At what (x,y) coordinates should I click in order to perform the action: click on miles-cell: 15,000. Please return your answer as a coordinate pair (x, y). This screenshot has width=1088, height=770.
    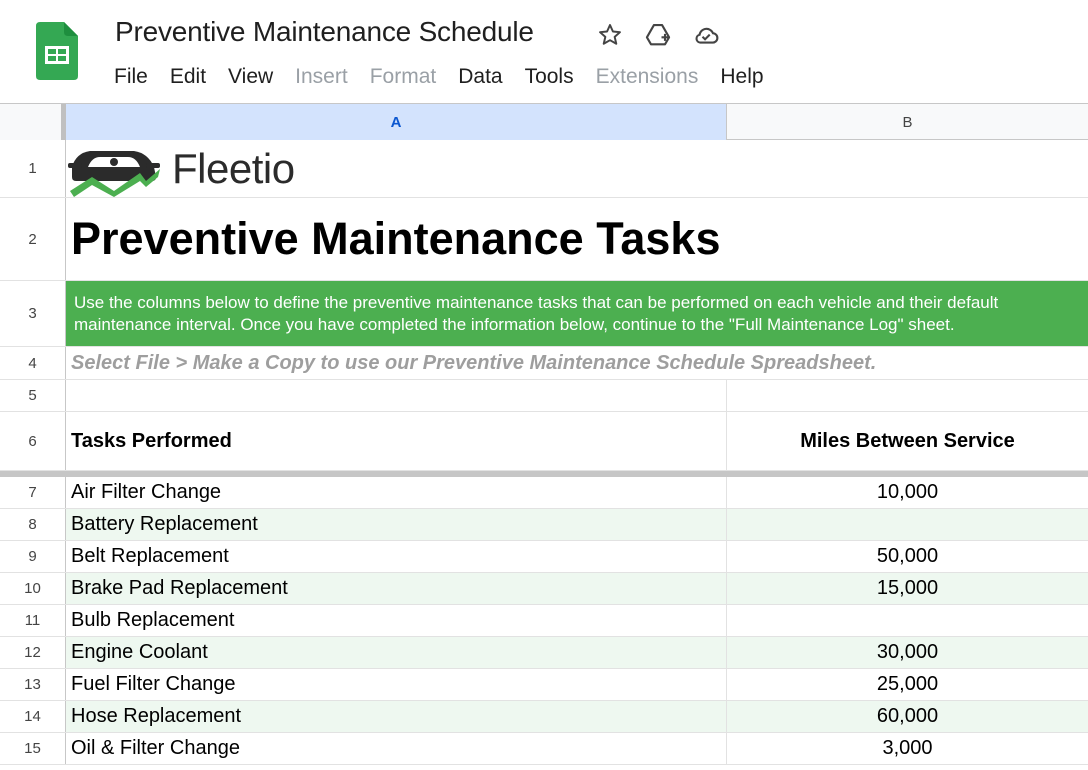
    Looking at the image, I should click on (907, 588).